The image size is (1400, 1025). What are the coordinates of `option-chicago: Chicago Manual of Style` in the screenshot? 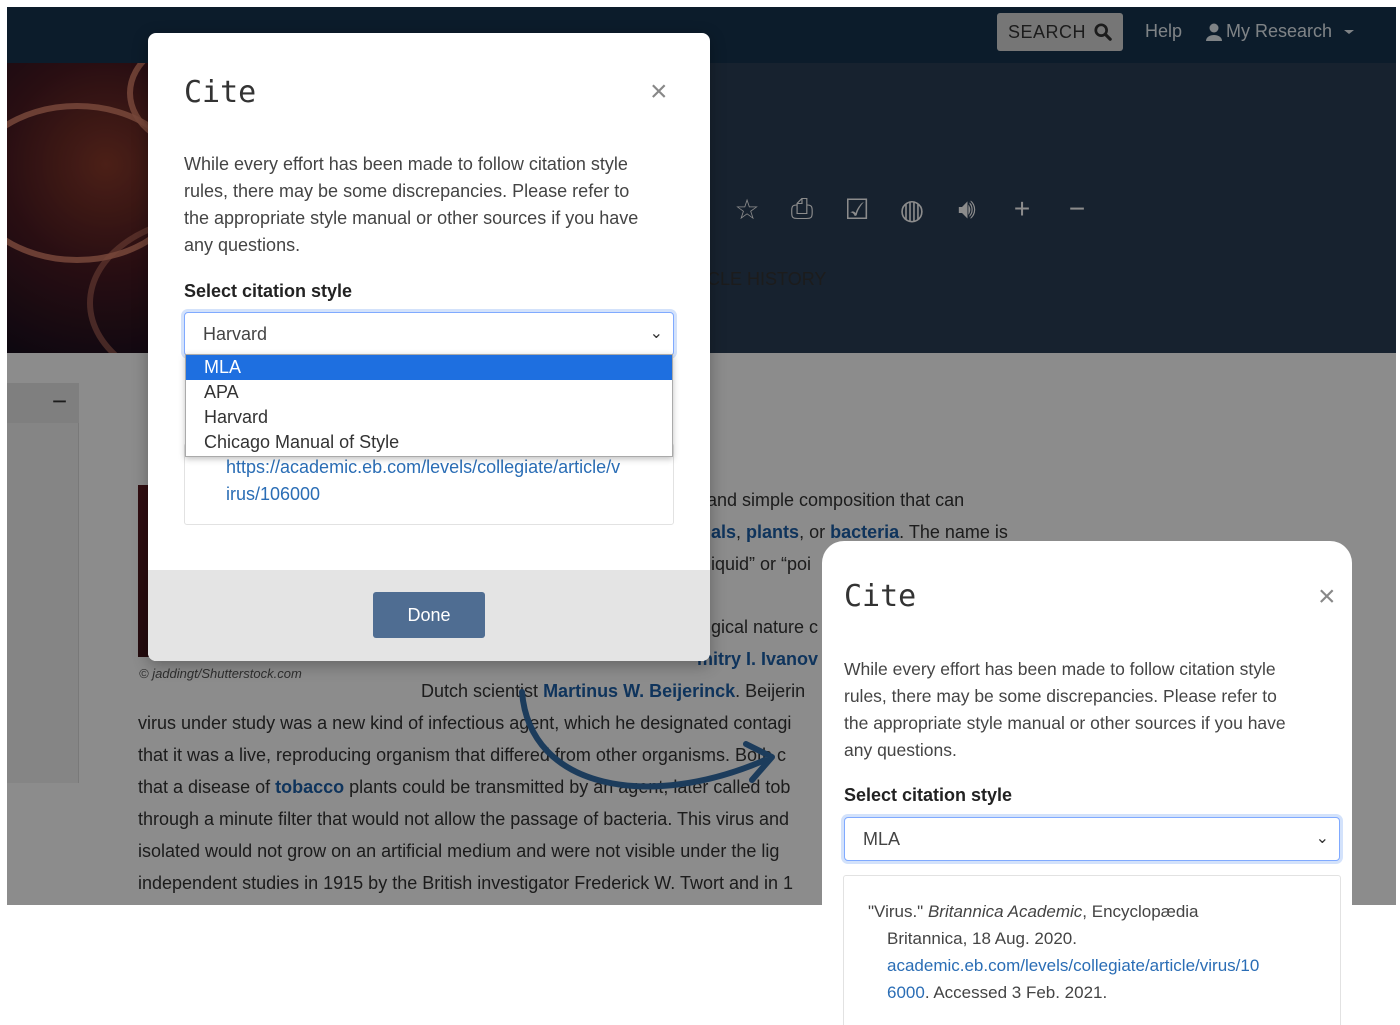 It's located at (429, 442).